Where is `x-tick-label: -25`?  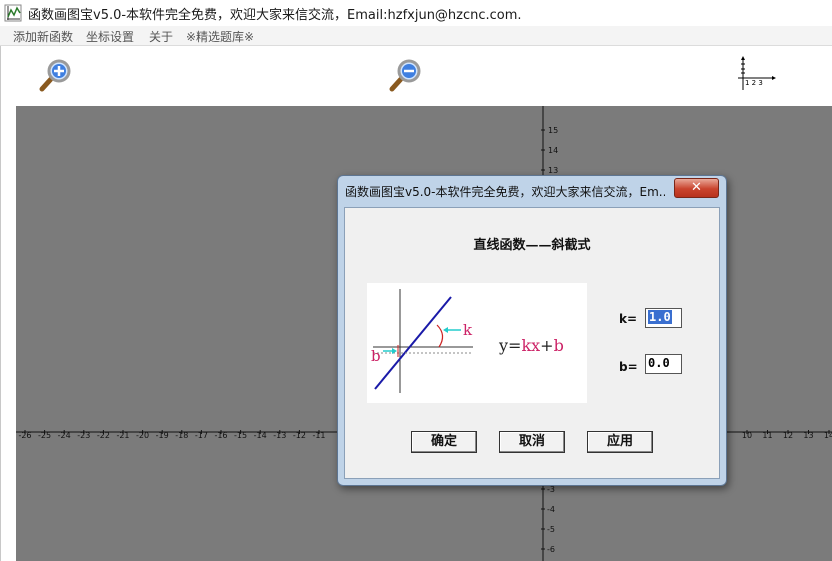 x-tick-label: -25 is located at coordinates (44, 435).